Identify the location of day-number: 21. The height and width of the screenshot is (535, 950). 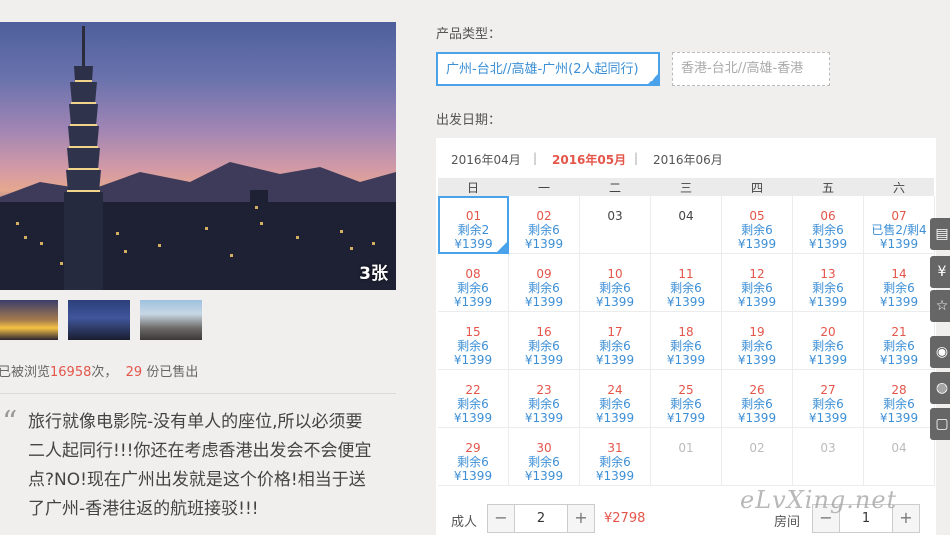
(899, 332).